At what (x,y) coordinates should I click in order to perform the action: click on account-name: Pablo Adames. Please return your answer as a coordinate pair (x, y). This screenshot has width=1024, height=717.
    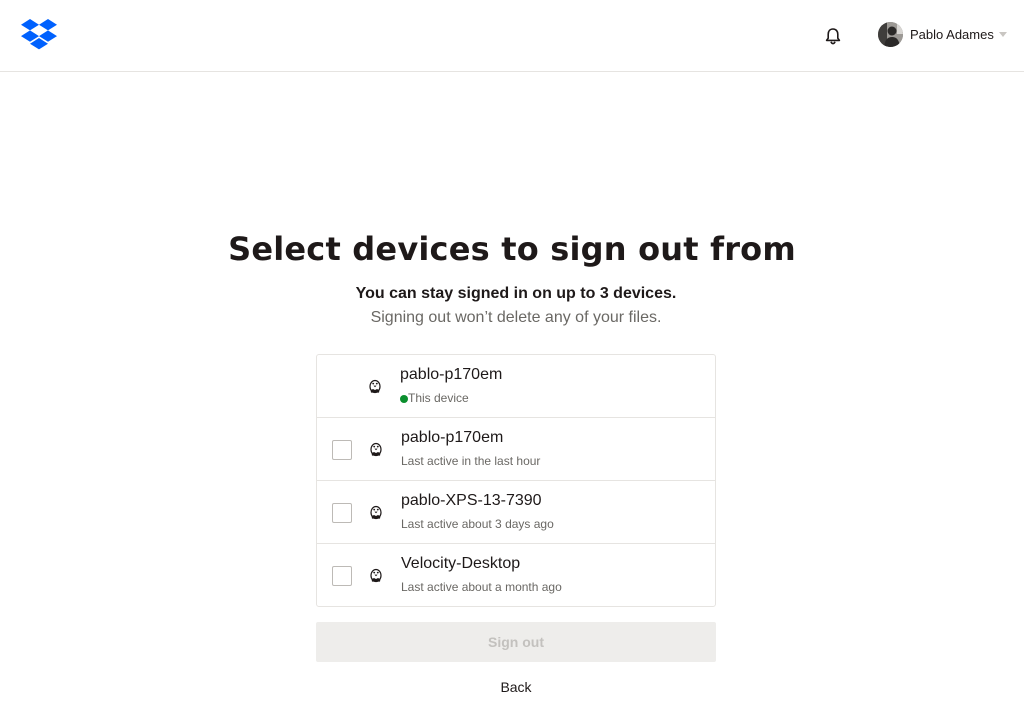
    Looking at the image, I should click on (952, 34).